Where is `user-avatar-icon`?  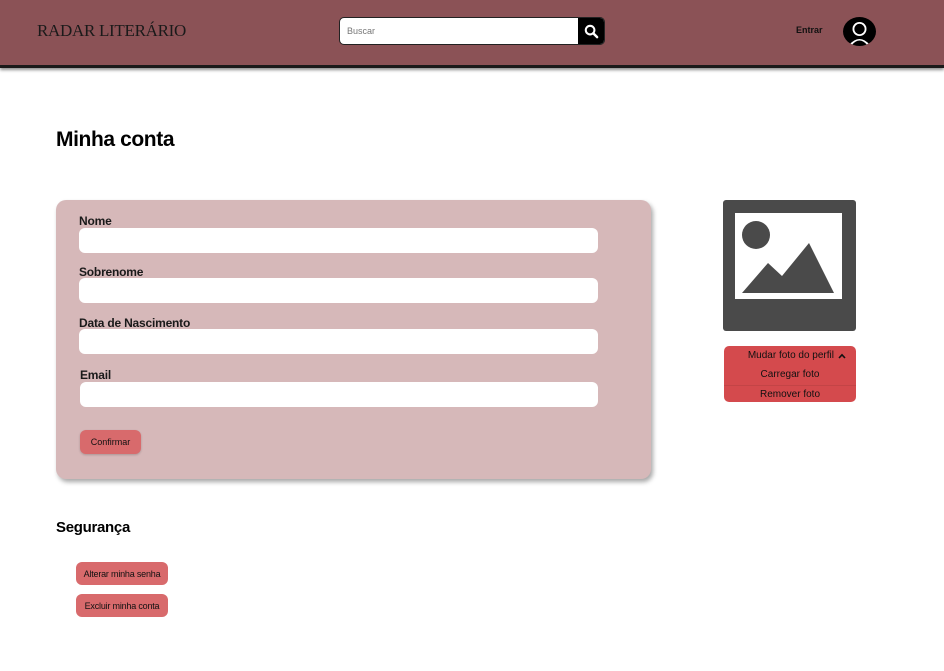 user-avatar-icon is located at coordinates (859, 33).